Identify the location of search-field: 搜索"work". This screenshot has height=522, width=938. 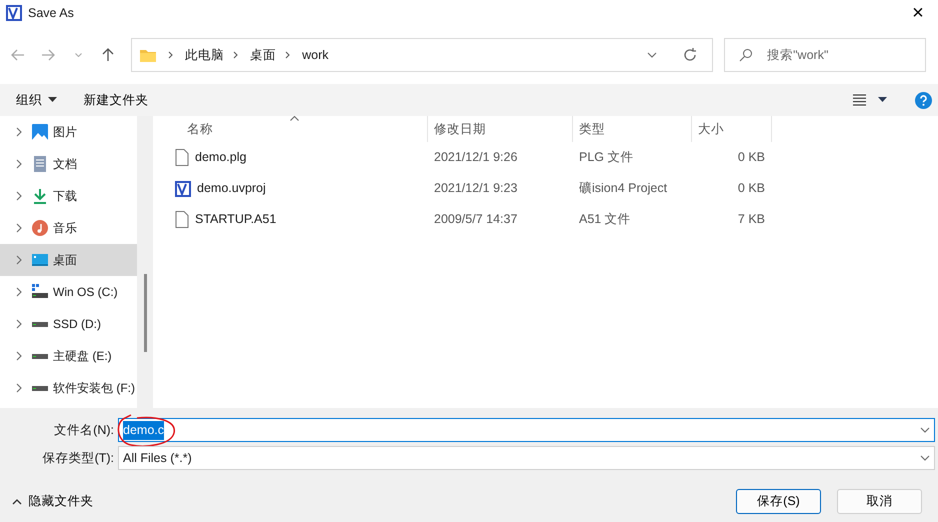
(825, 55).